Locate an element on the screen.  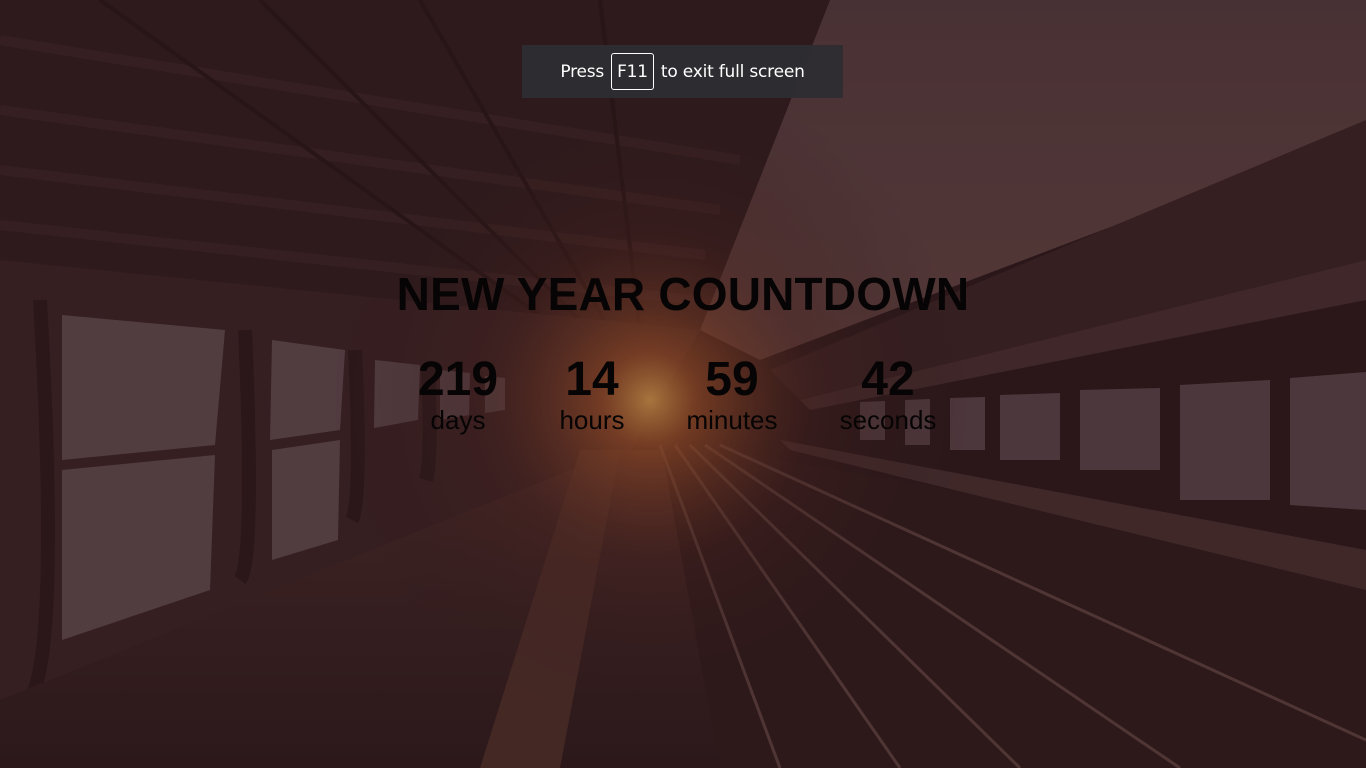
countdown-days: 219 days is located at coordinates (458, 393).